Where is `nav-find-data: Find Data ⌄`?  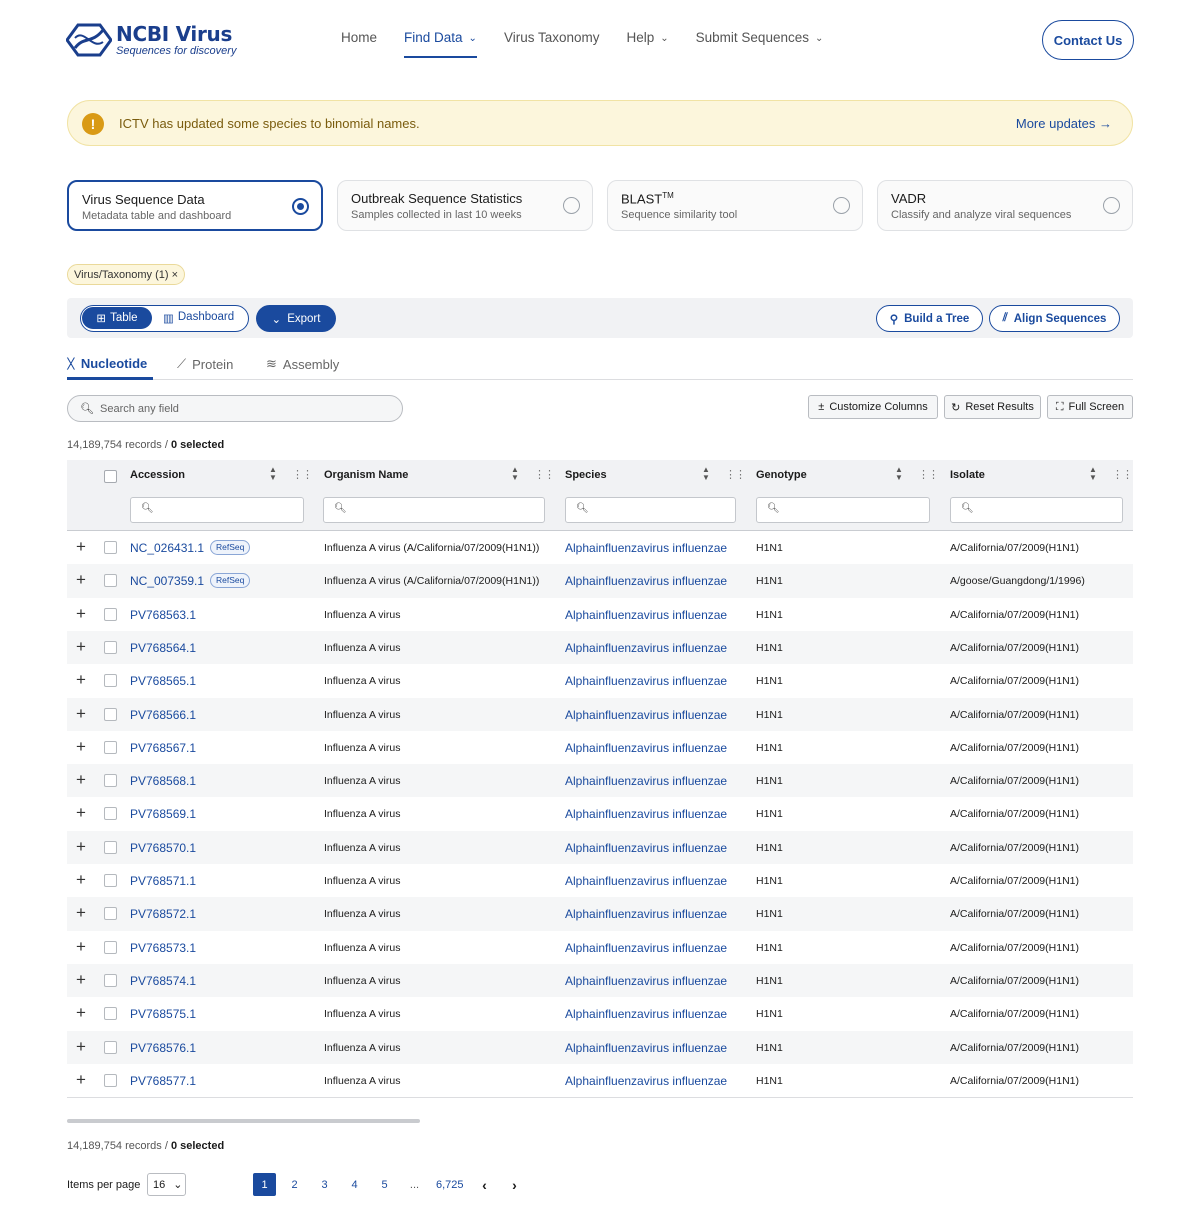 nav-find-data: Find Data ⌄ is located at coordinates (440, 44).